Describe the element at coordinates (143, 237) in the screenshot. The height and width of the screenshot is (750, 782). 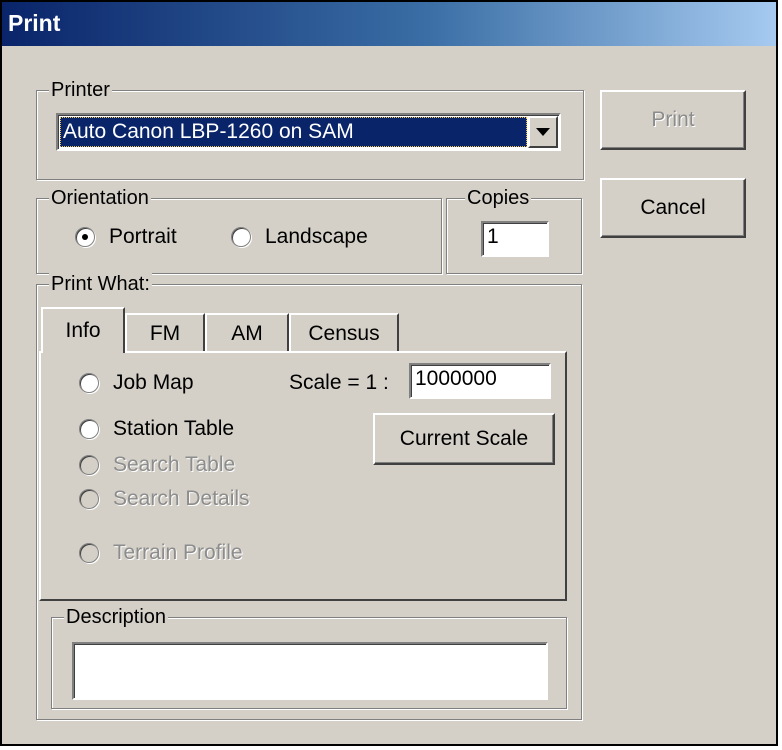
I see `portrait-label: Portrait` at that location.